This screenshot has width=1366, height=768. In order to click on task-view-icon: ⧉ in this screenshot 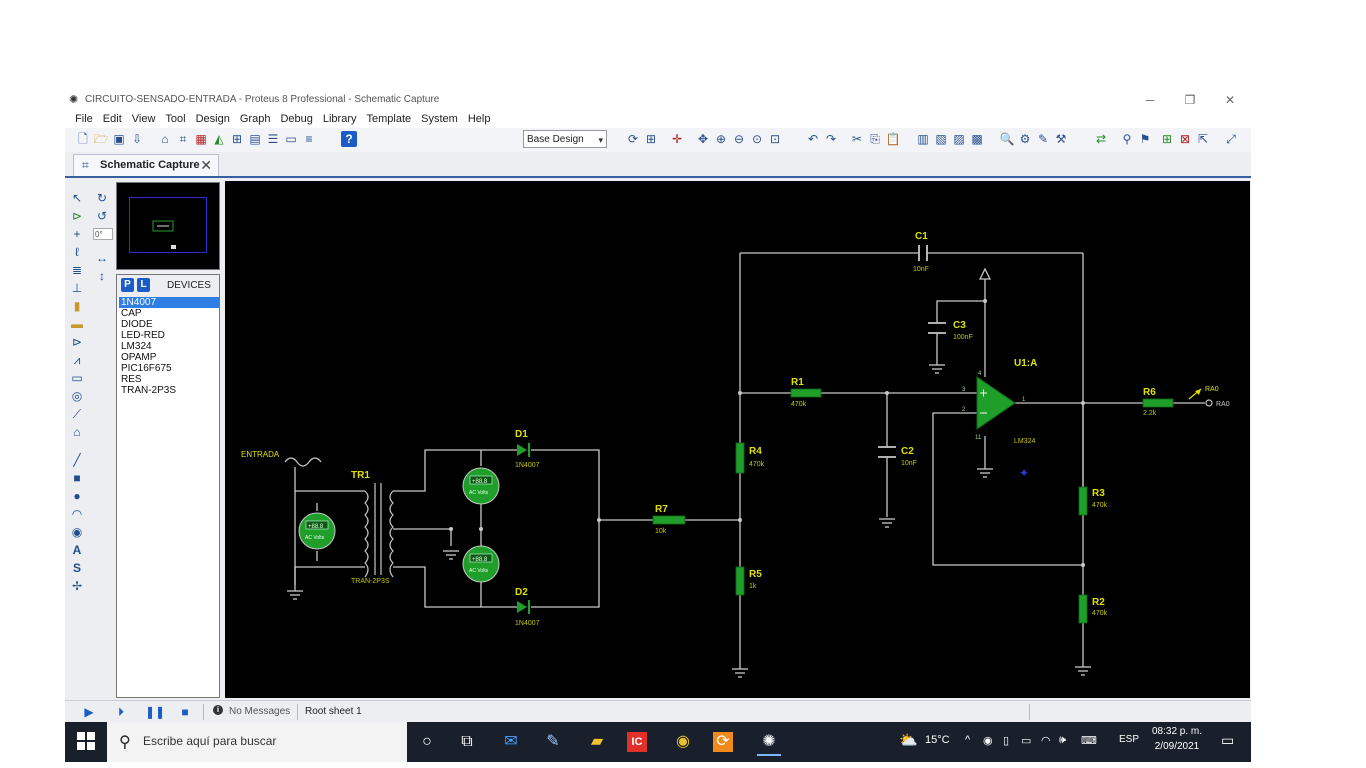, I will do `click(467, 742)`.